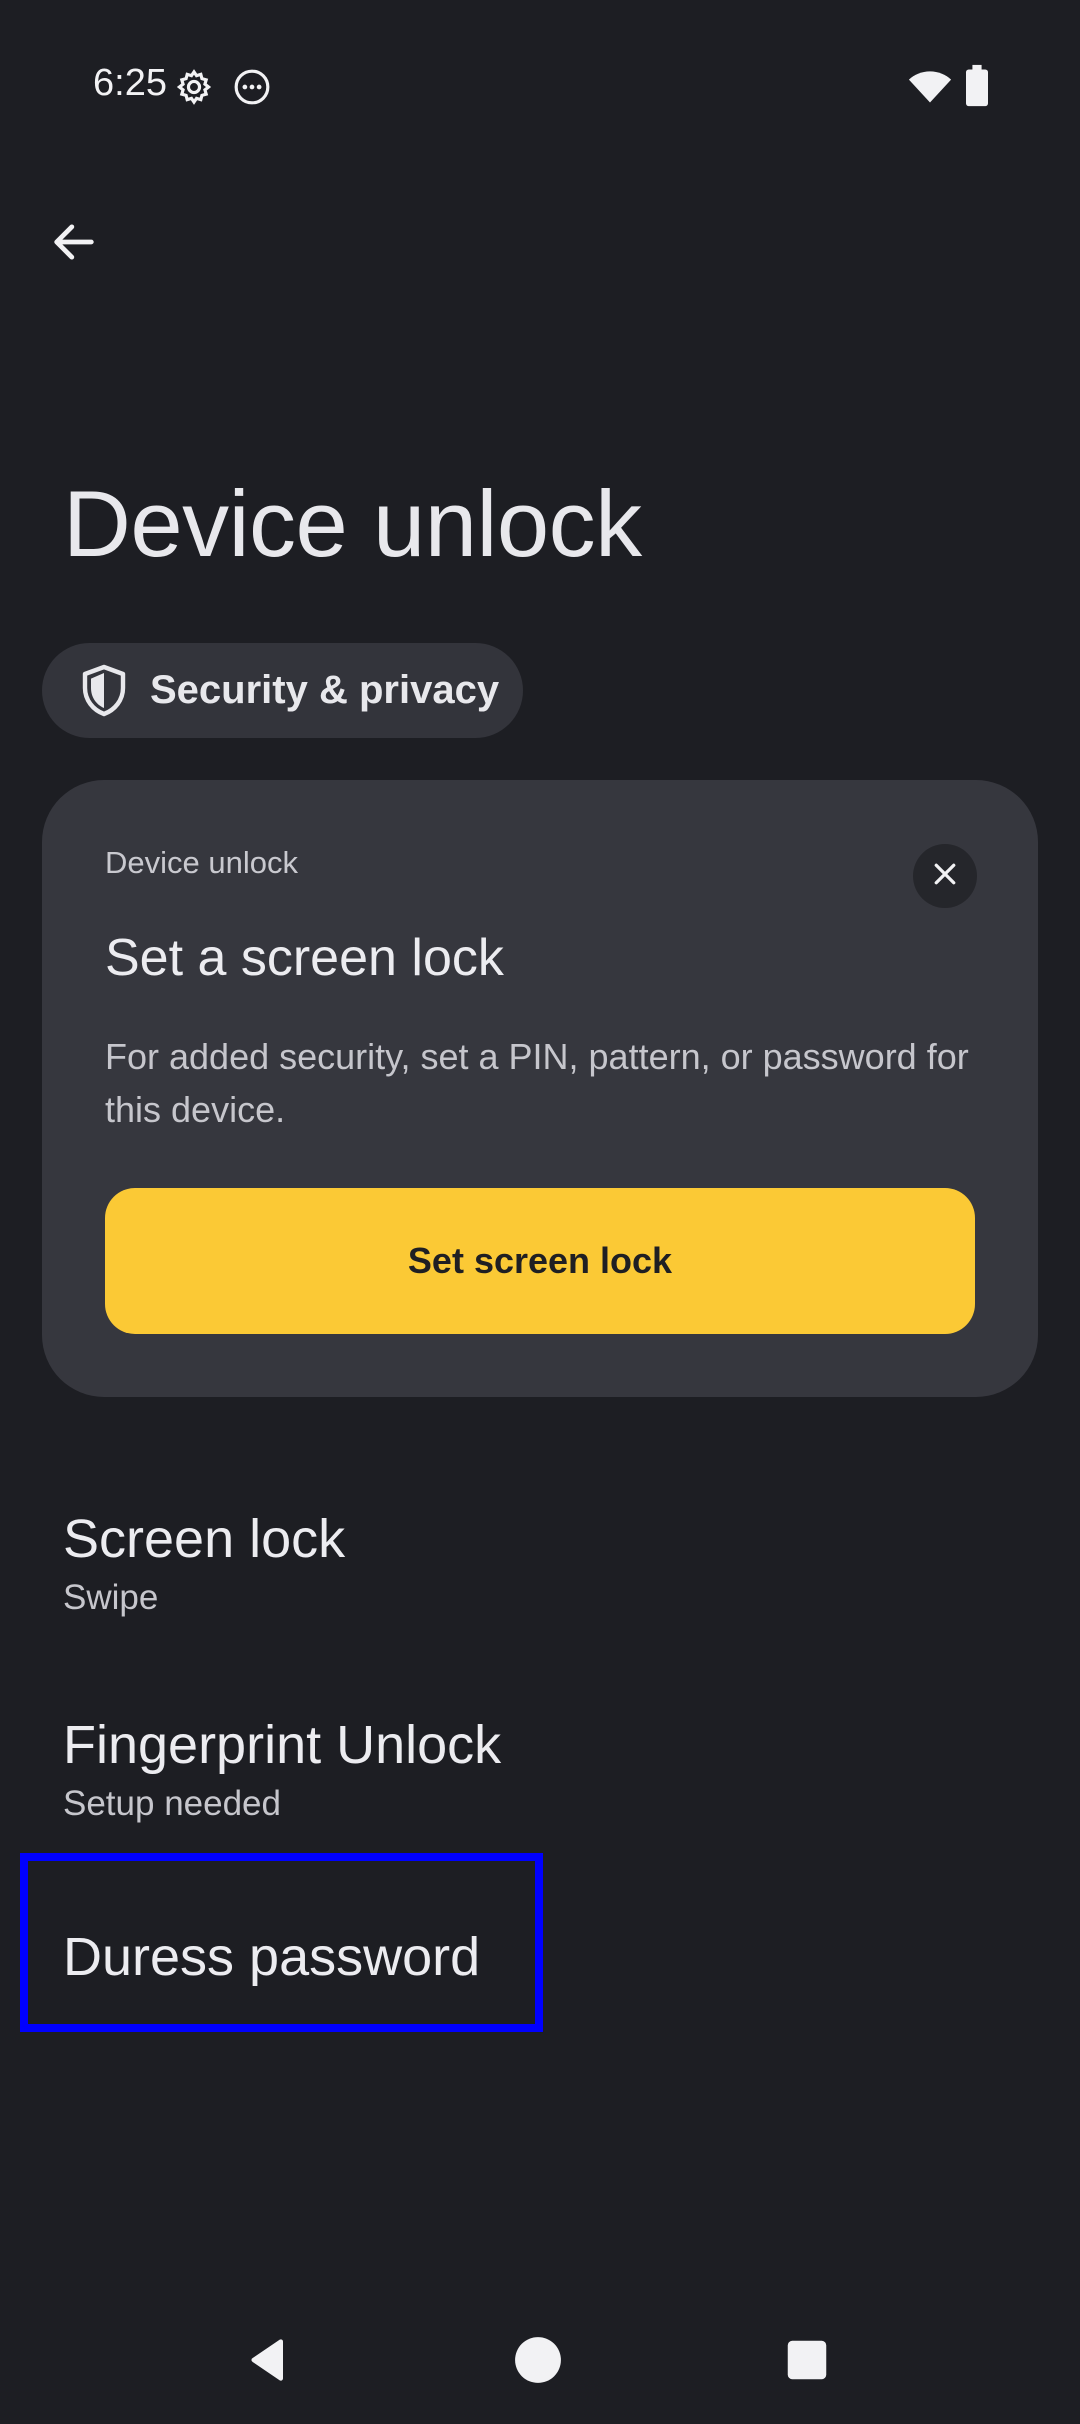 Image resolution: width=1080 pixels, height=2424 pixels. Describe the element at coordinates (352, 523) in the screenshot. I see `page-title: Device unlock` at that location.